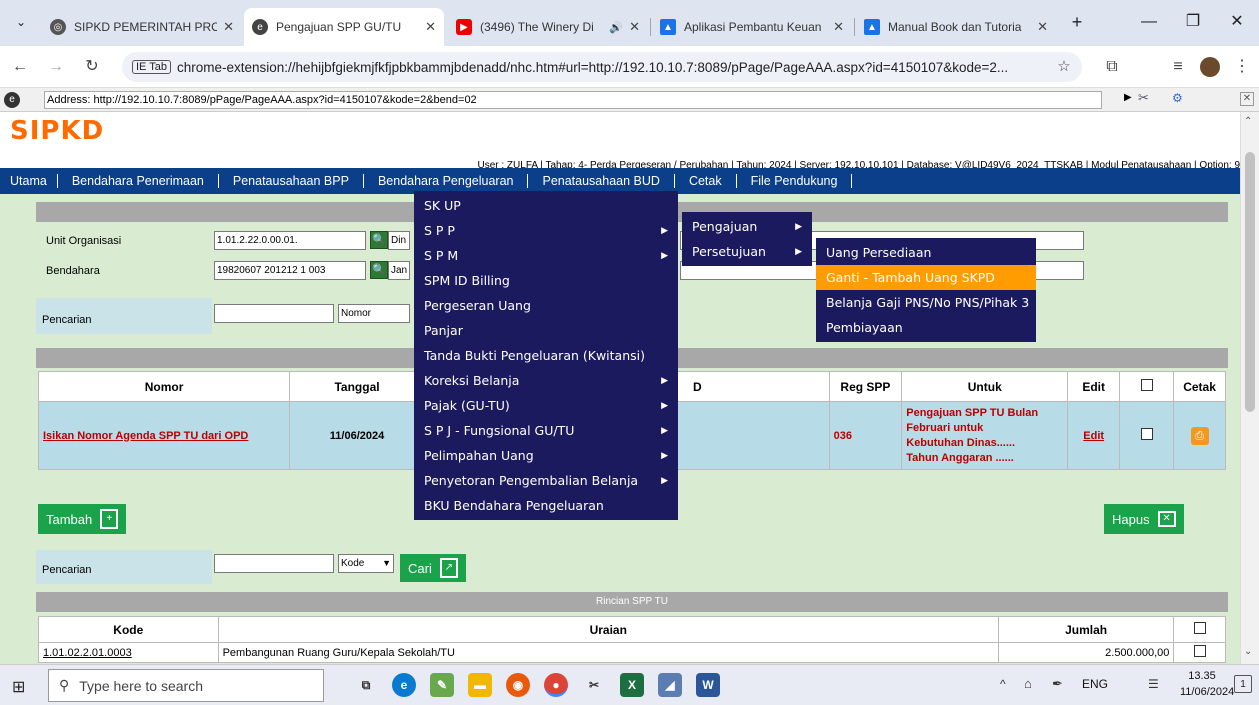 The image size is (1259, 705). Describe the element at coordinates (752, 27) in the screenshot. I see `tab-aplikasi: ▲ Aplikasi Pembantu Keuan ✕` at that location.